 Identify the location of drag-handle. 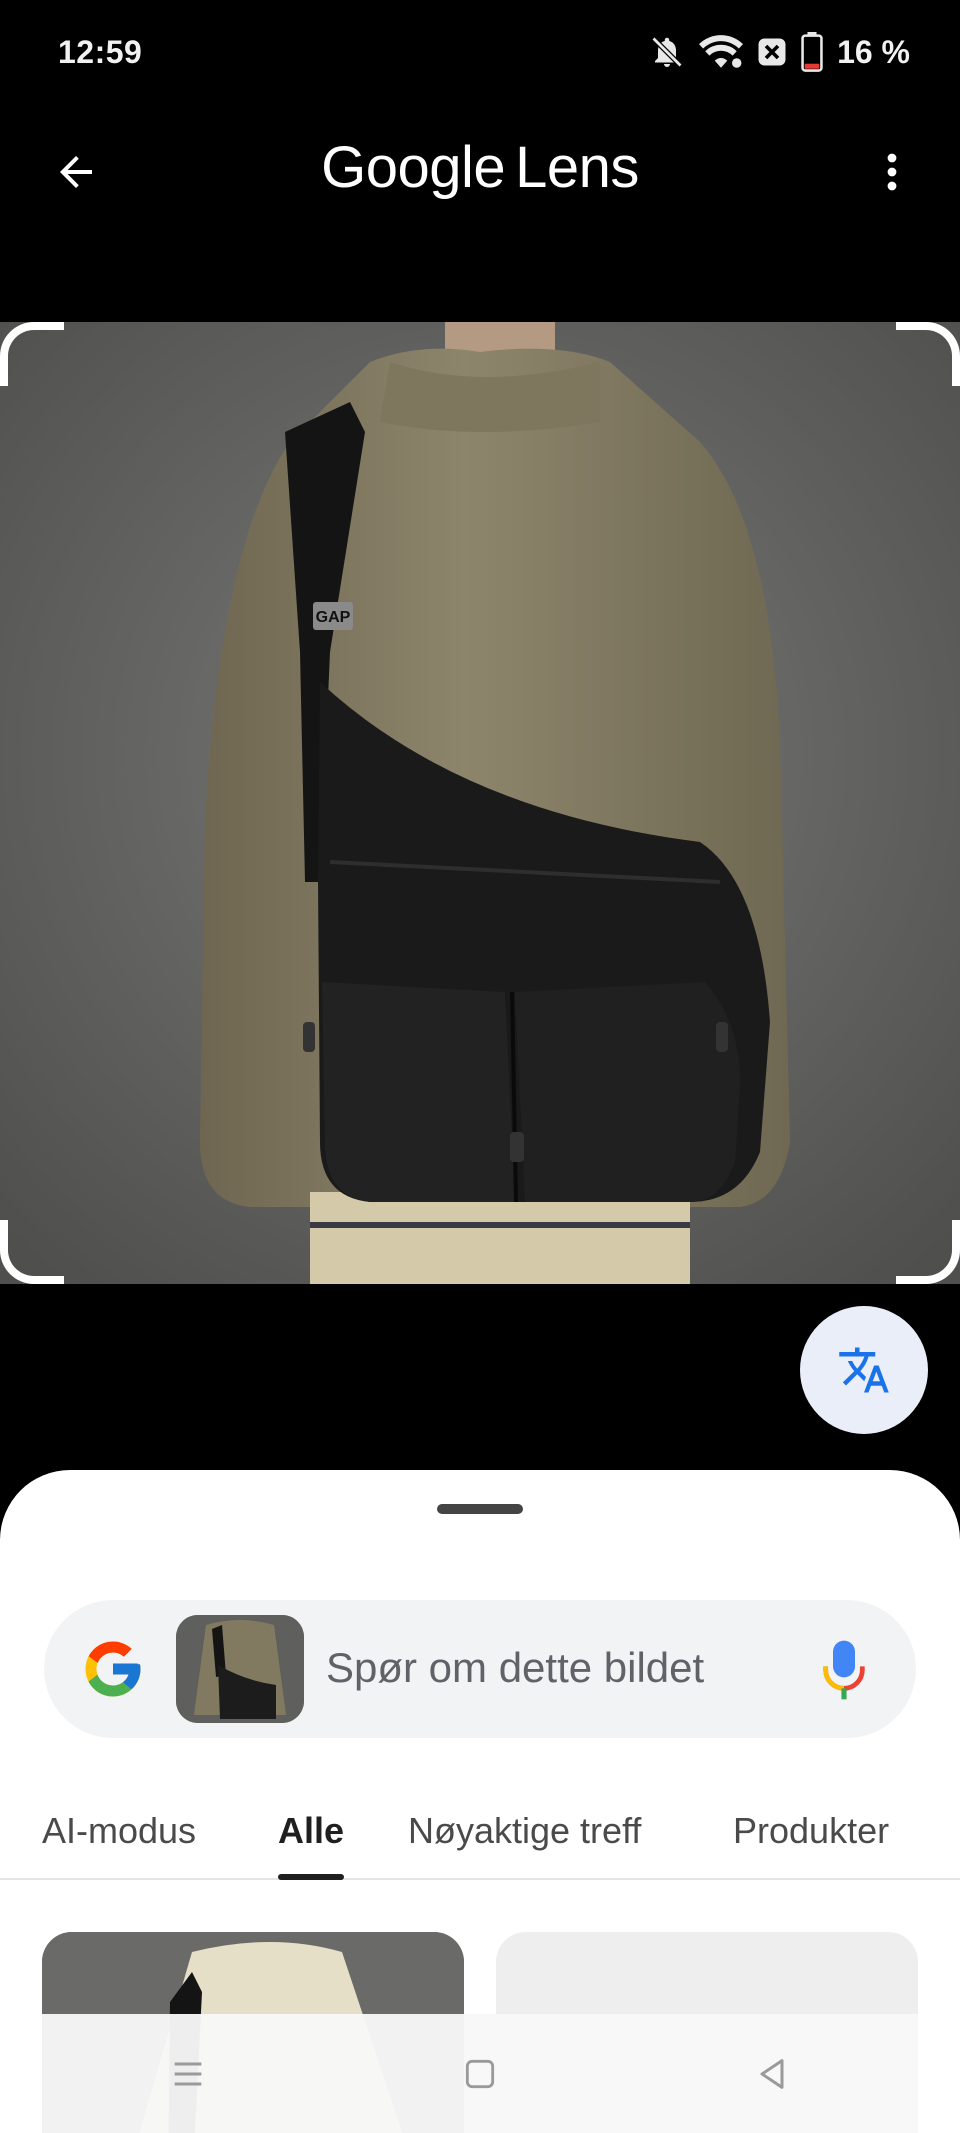
(480, 1509).